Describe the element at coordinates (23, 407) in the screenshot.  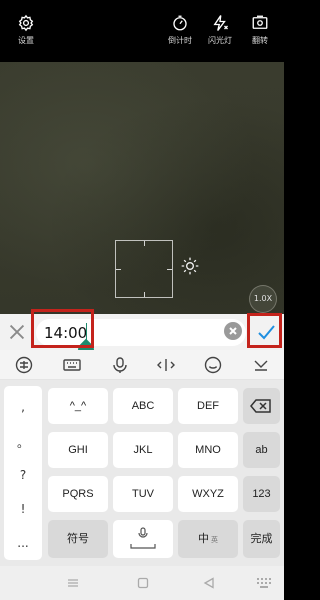
I see `symbol-key: ,` at that location.